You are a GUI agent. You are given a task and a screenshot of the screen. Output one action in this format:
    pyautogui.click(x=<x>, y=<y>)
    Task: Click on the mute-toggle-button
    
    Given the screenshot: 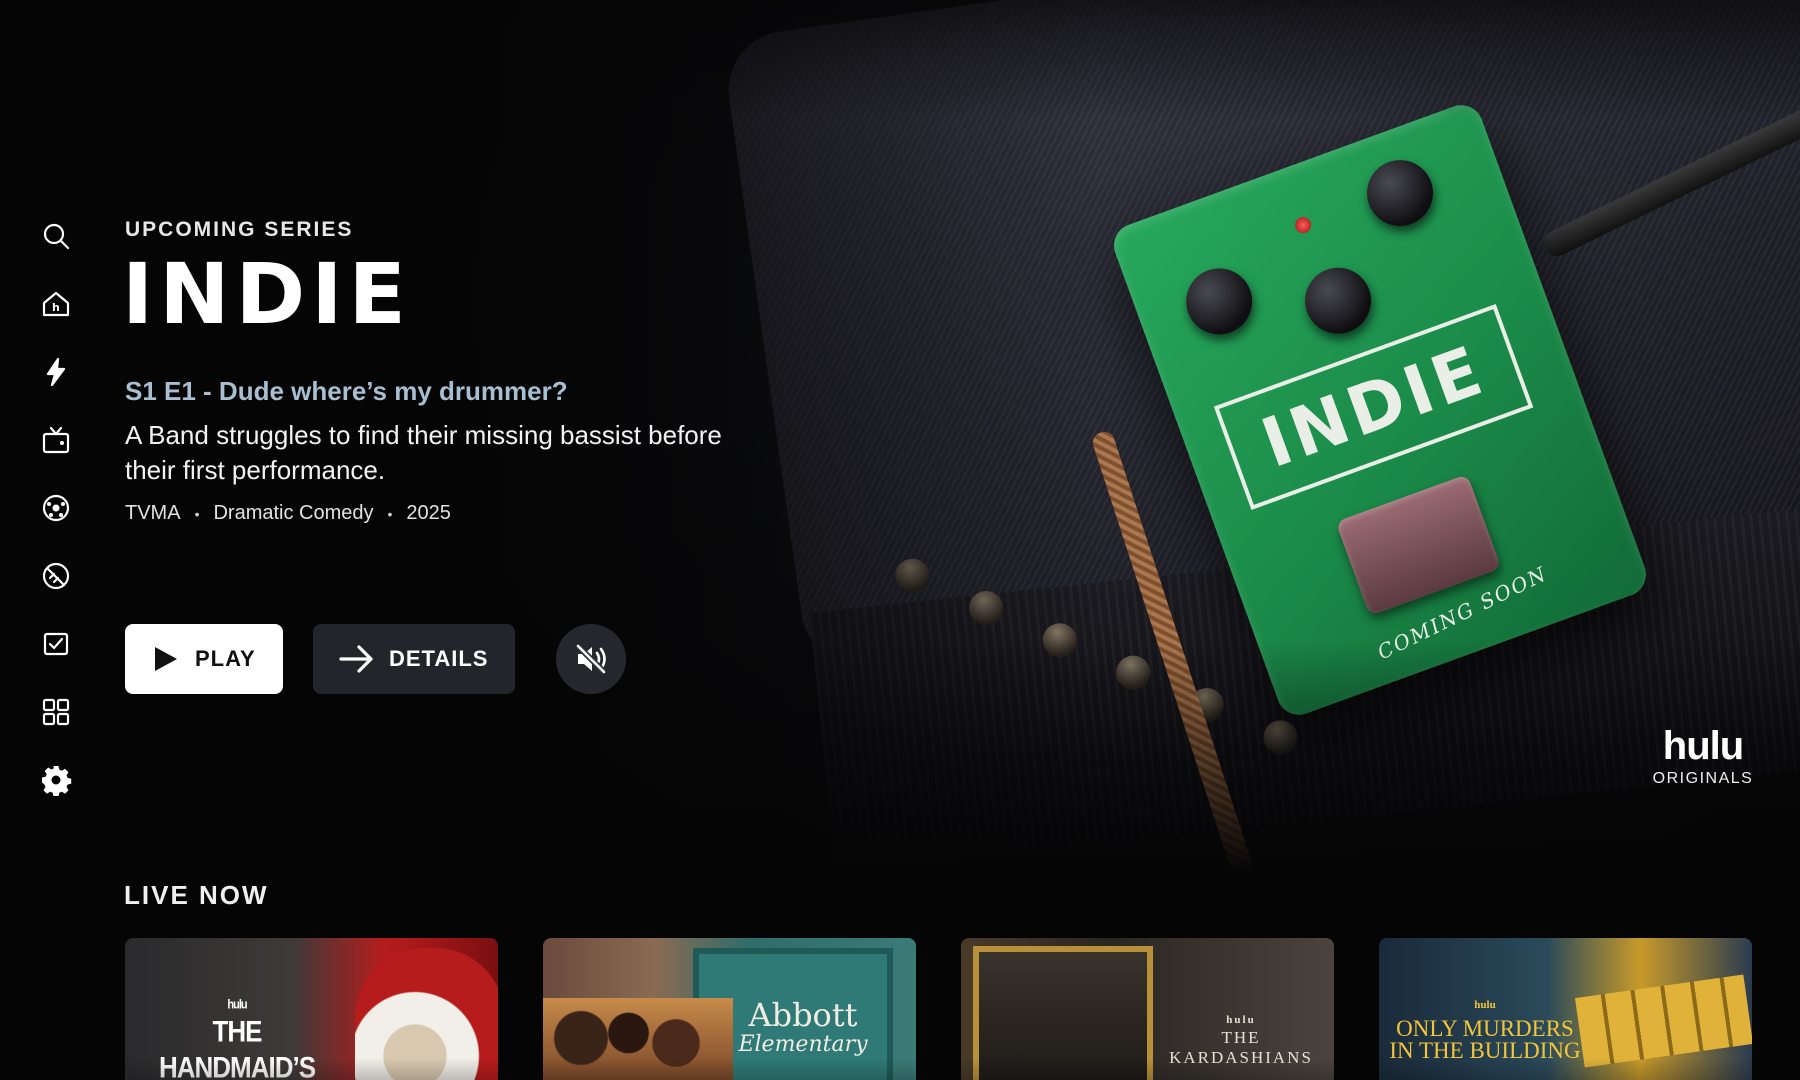 What is the action you would take?
    pyautogui.click(x=591, y=659)
    